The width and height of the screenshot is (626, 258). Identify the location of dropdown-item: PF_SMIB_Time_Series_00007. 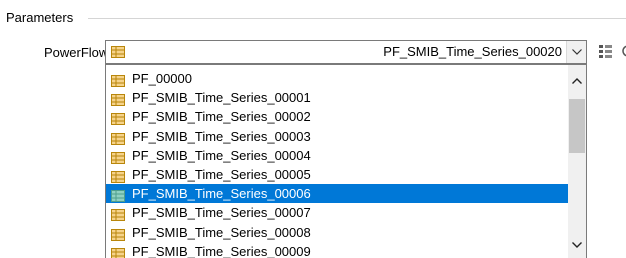
(337, 212).